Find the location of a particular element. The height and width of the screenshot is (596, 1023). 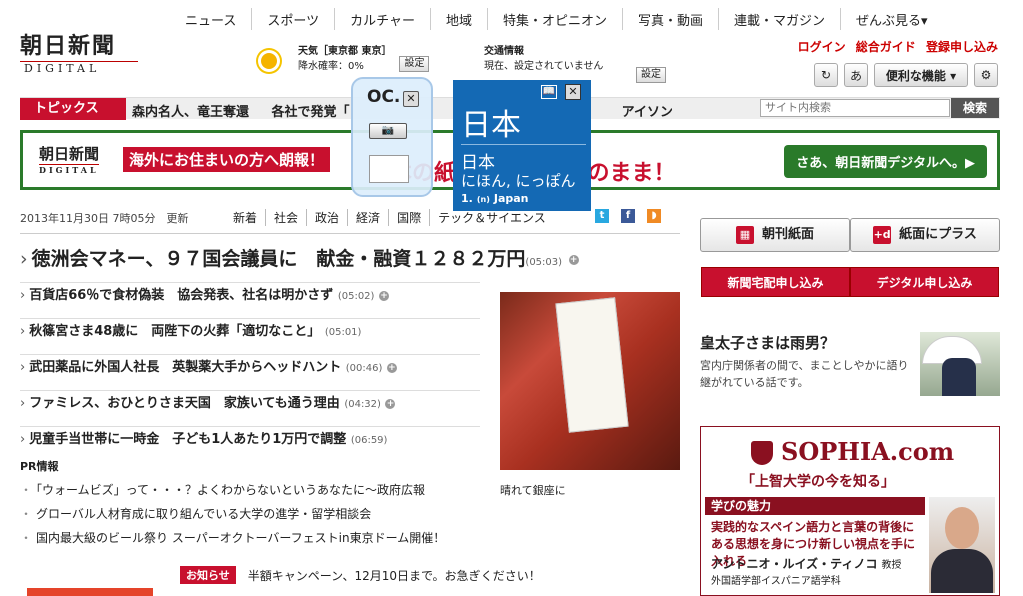

cat-politics: 政治 is located at coordinates (328, 217).